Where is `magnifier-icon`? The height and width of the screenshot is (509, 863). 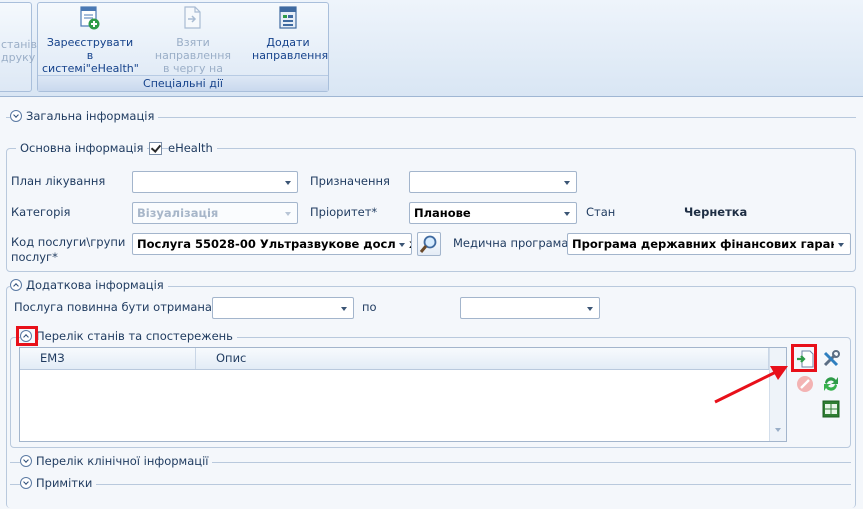
magnifier-icon is located at coordinates (428, 244).